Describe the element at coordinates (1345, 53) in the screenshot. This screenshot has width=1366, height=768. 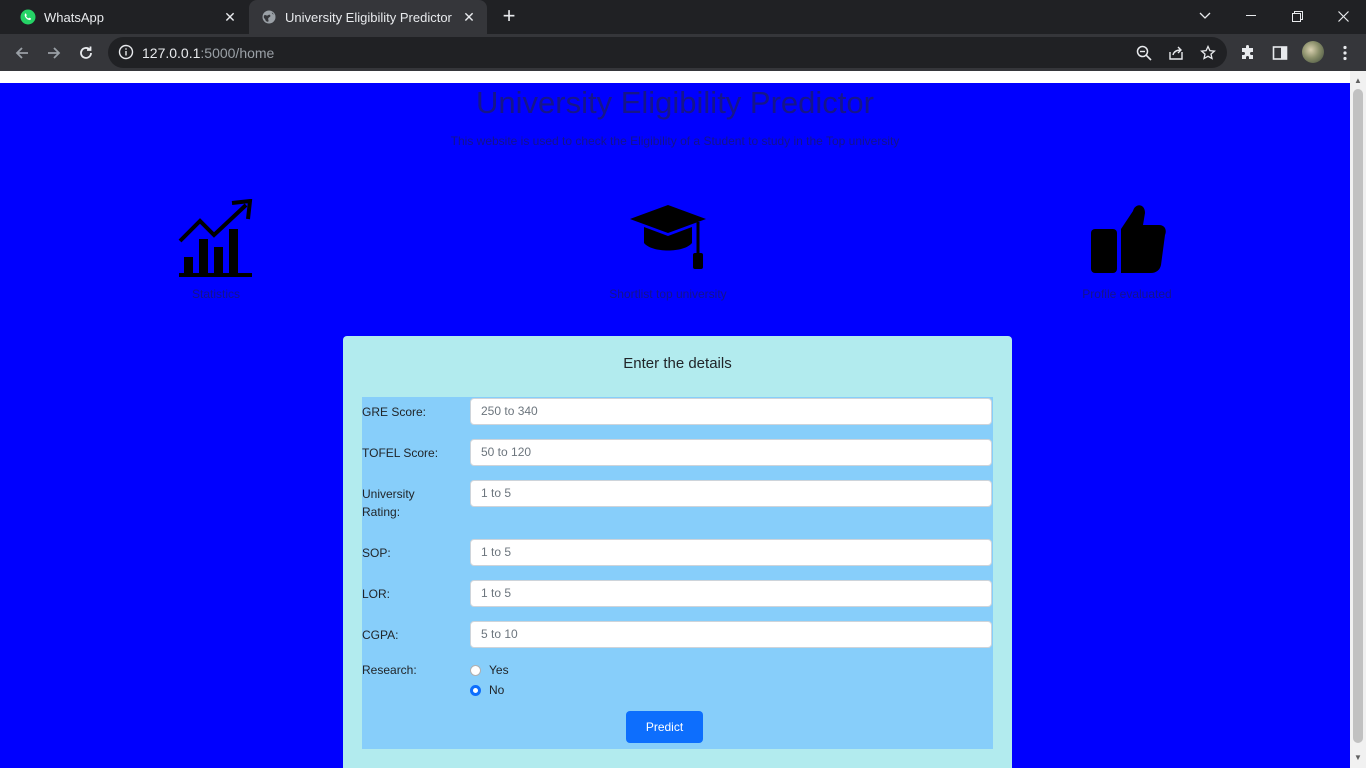
I see `more-menu-icon` at that location.